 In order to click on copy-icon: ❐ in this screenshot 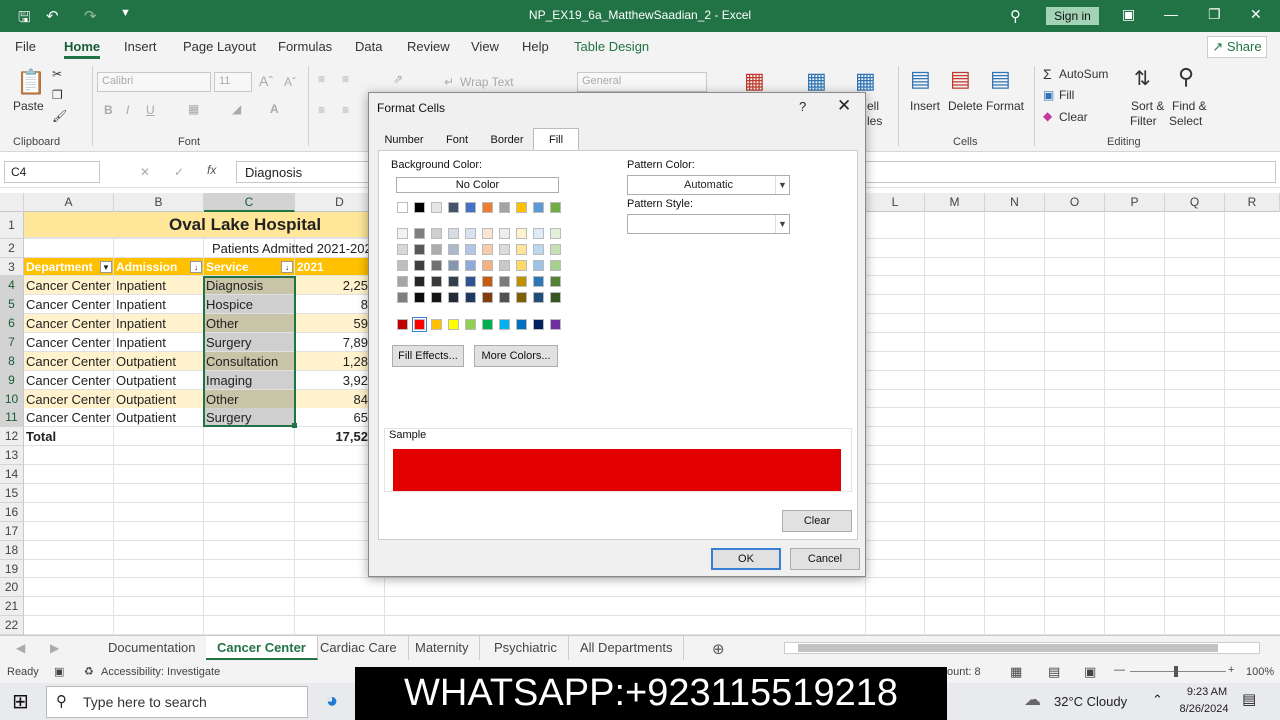, I will do `click(57, 95)`.